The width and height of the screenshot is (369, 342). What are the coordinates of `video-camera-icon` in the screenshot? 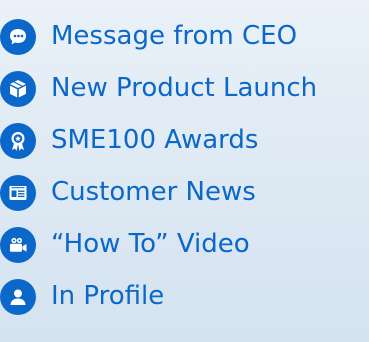 It's located at (18, 245).